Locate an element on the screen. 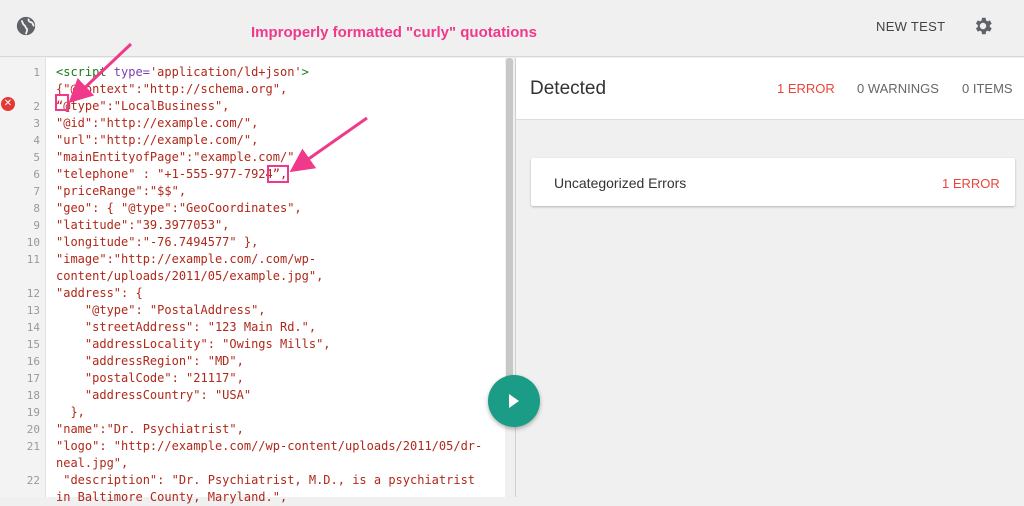 This screenshot has height=506, width=1024. code-line: “@type":"LocalBusiness", is located at coordinates (143, 106).